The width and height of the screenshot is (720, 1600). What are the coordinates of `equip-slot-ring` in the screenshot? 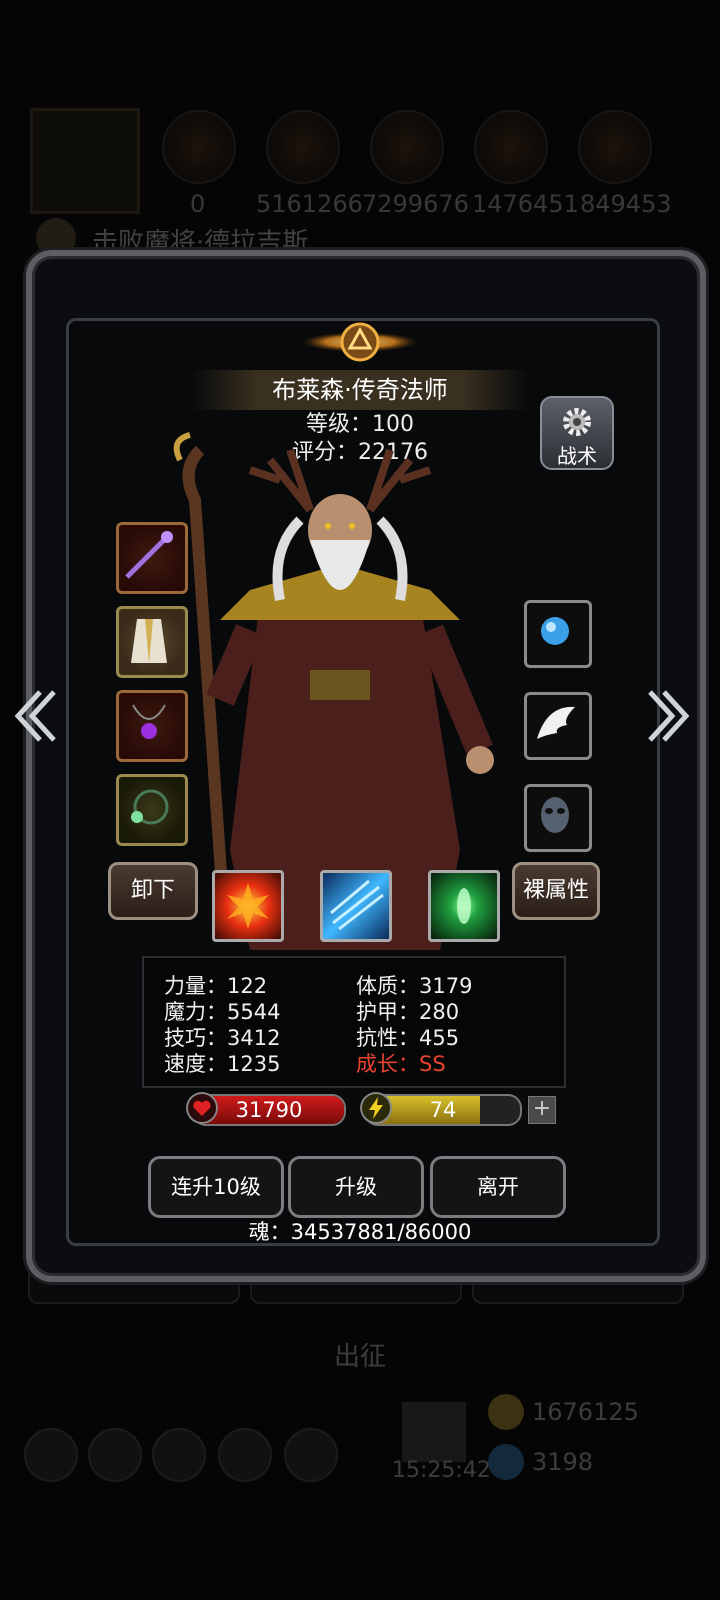 It's located at (152, 810).